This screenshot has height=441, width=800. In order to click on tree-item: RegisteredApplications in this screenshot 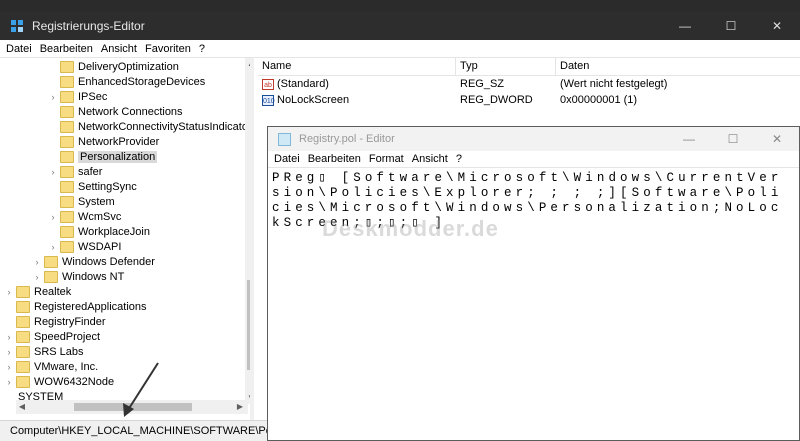, I will do `click(77, 307)`.